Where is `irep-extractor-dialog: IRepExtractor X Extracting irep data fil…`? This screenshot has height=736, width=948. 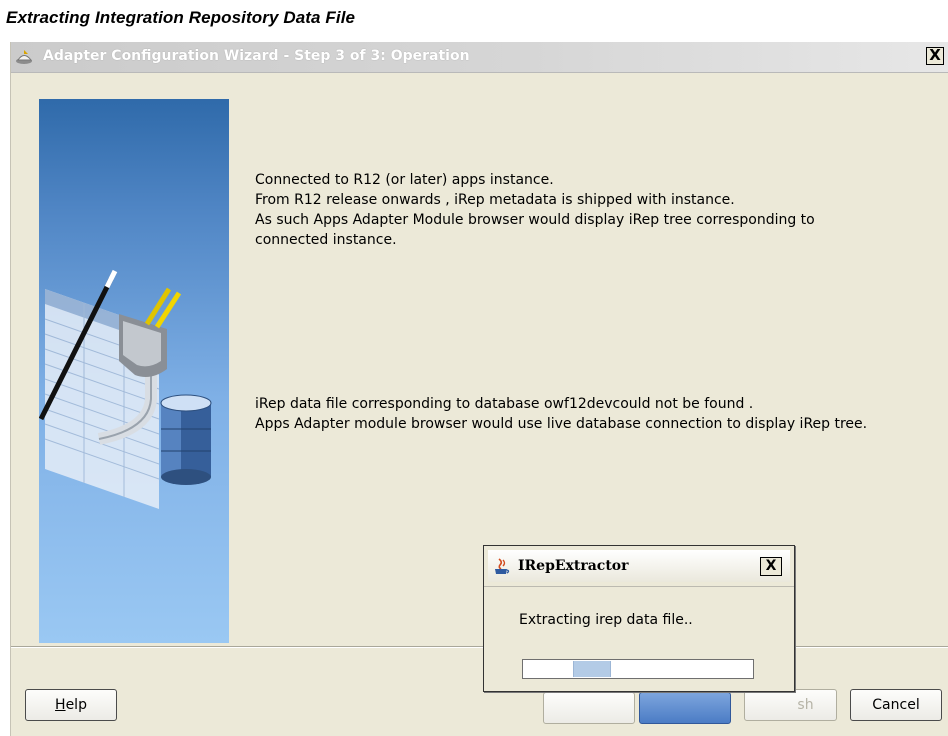 irep-extractor-dialog: IRepExtractor X Extracting irep data fil… is located at coordinates (639, 618).